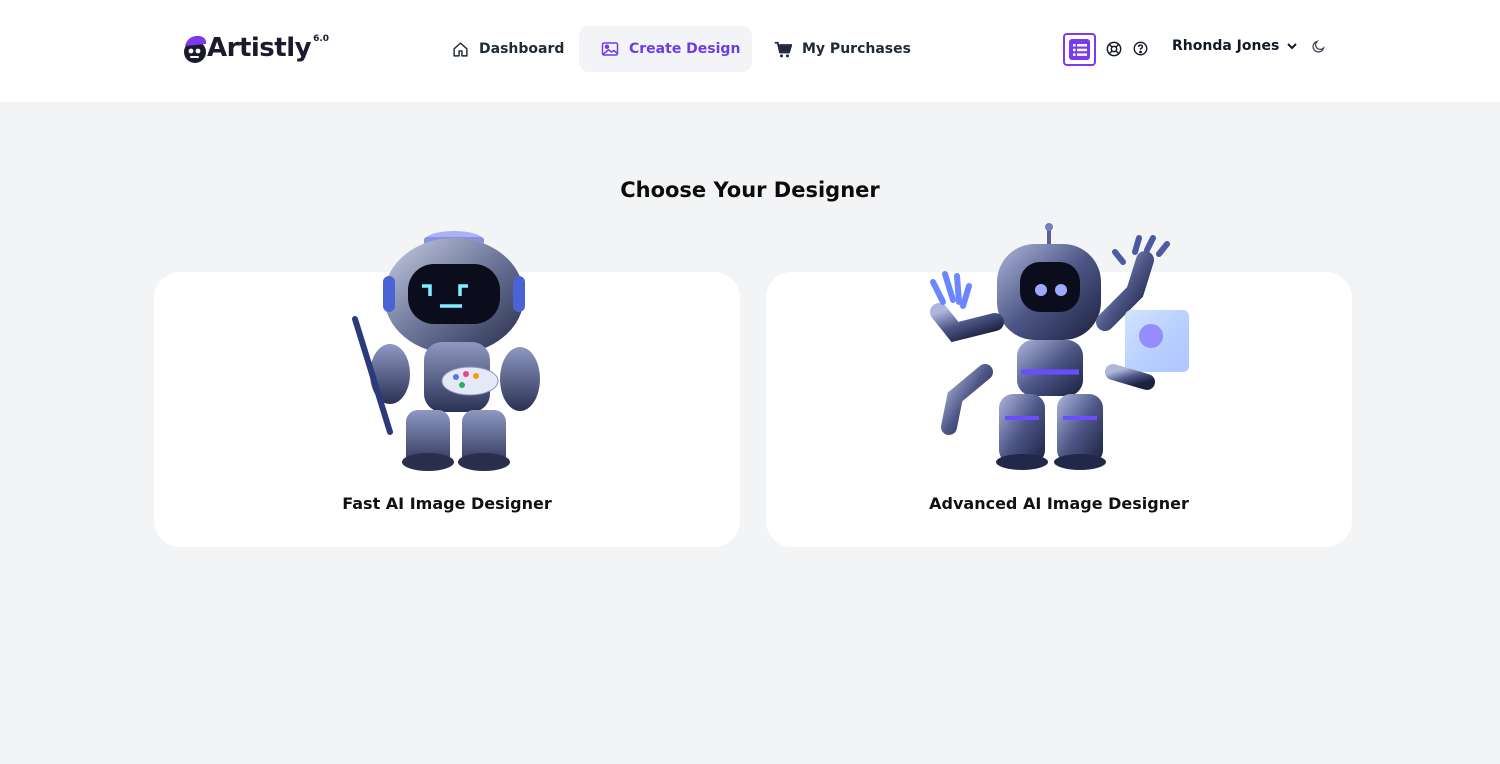 The width and height of the screenshot is (1500, 764). I want to click on image-icon, so click(610, 49).